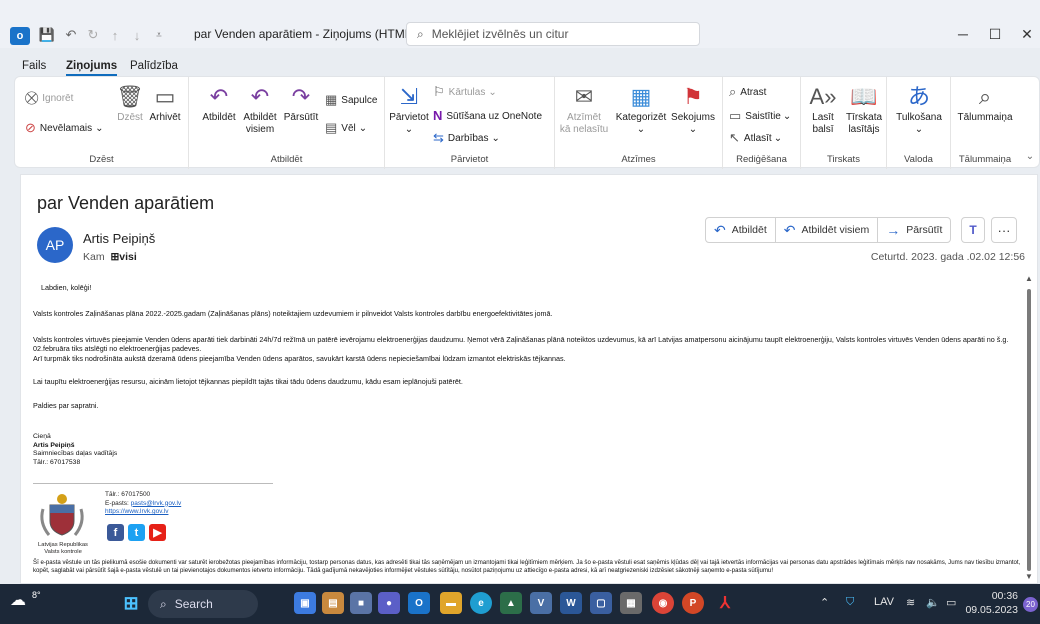 The height and width of the screenshot is (624, 1040). I want to click on actions-button: ⇆ Darbības ⌄, so click(466, 138).